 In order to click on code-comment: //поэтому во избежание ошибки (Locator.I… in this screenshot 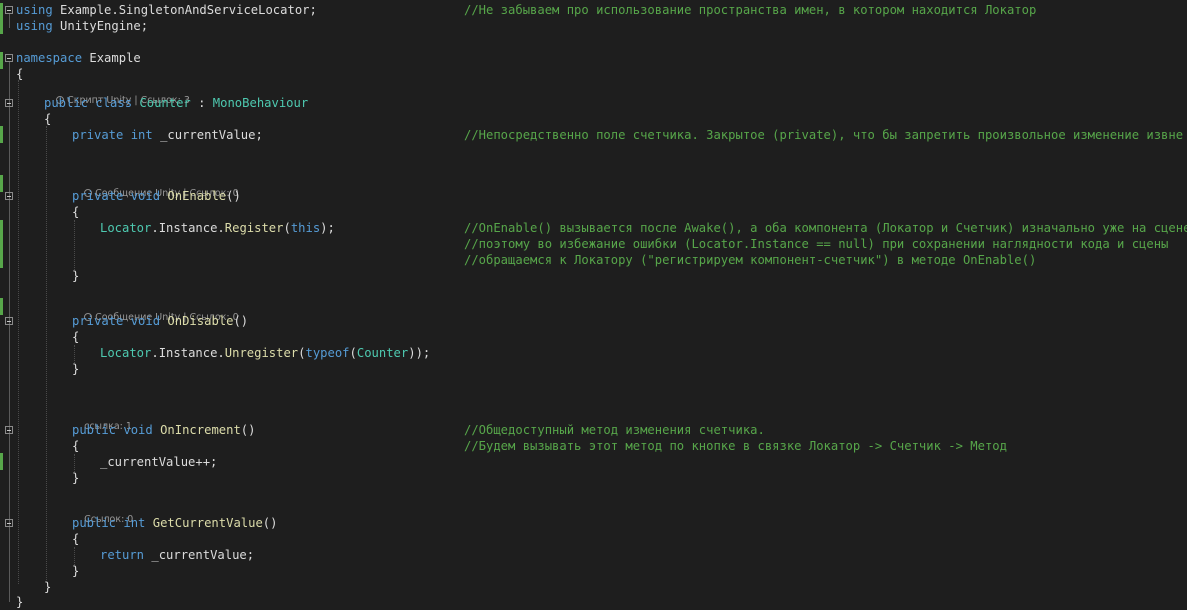, I will do `click(816, 244)`.